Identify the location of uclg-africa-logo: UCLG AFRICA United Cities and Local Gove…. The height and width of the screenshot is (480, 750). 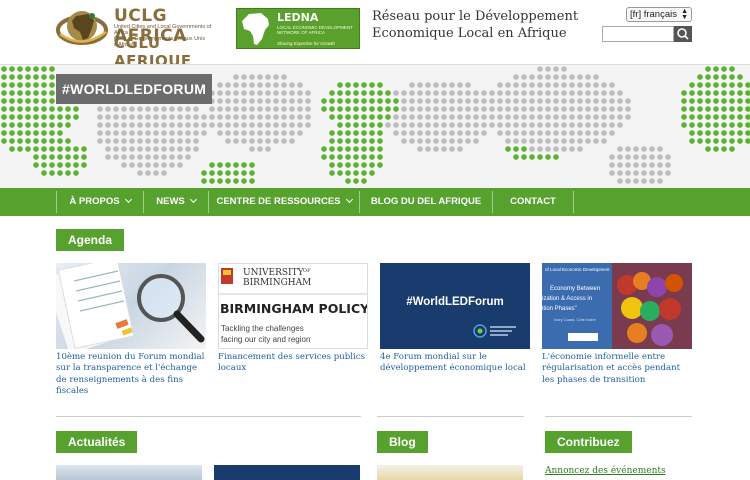
(140, 38).